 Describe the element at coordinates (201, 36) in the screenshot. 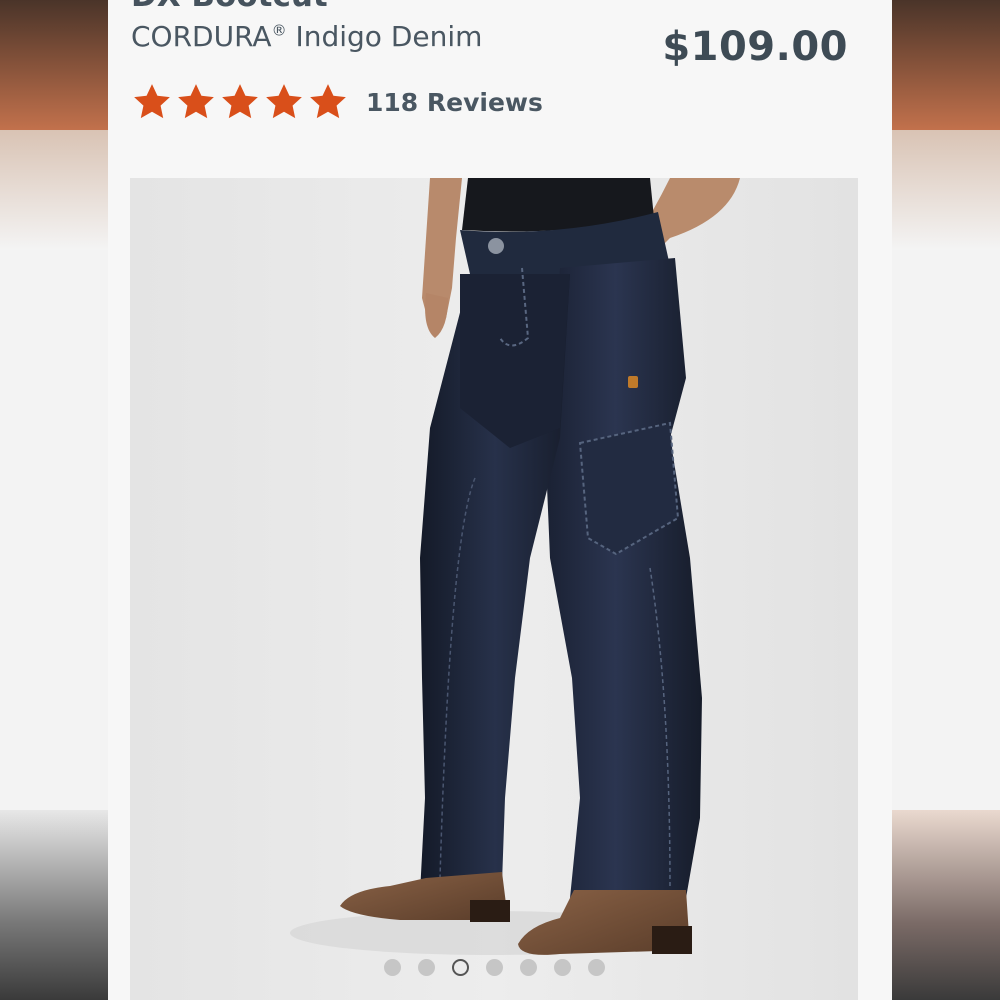

I see `variant-brand: CORDURA` at that location.